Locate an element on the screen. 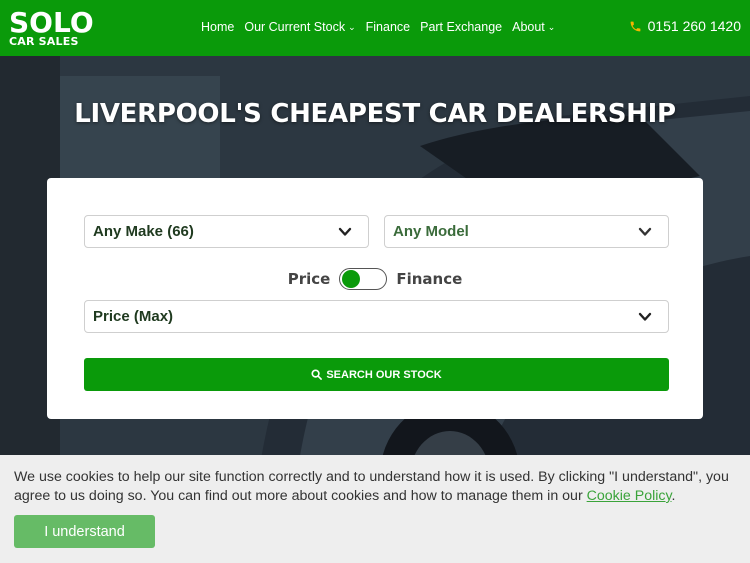  price-finance-toggle-row: Price Finance is located at coordinates (375, 279).